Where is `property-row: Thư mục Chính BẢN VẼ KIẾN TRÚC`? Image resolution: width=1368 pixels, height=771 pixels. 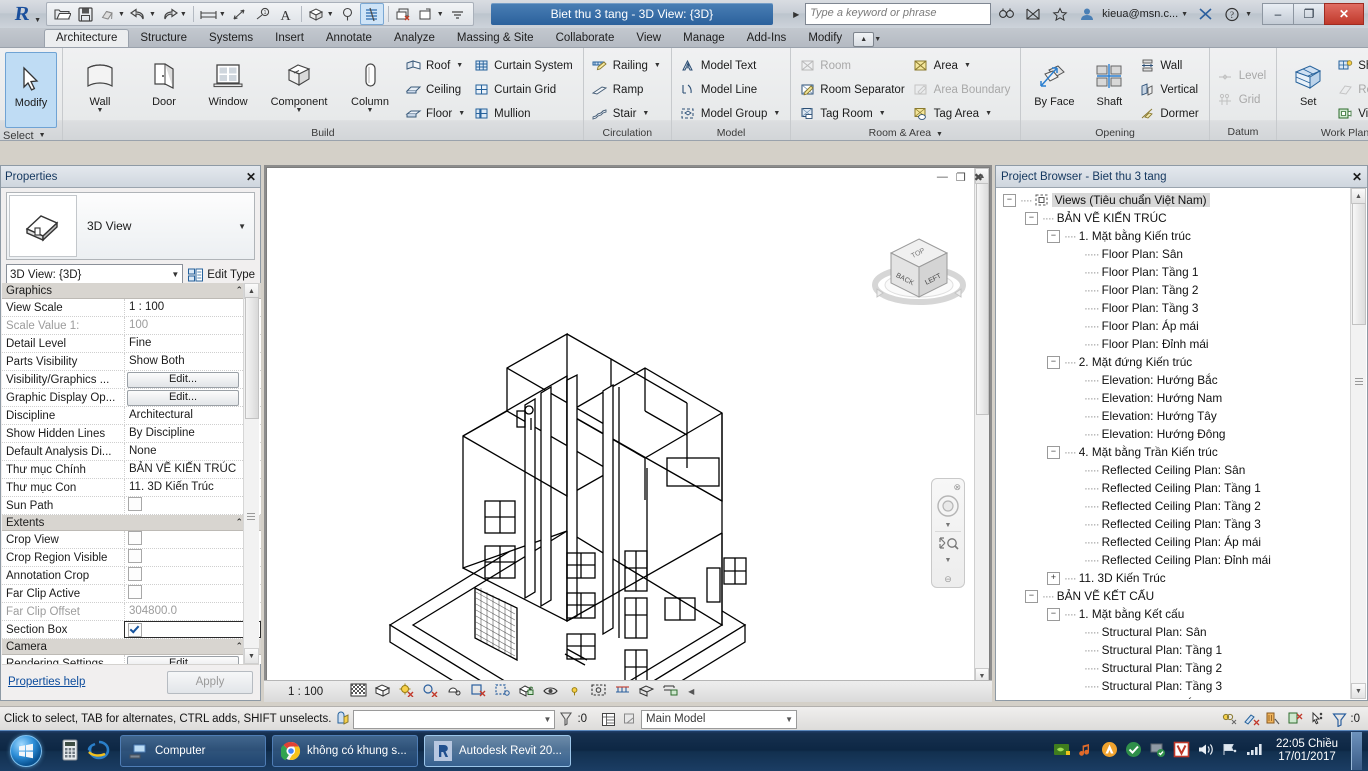
property-row: Thư mục Chính BẢN VẼ KIẾN TRÚC is located at coordinates (131, 469).